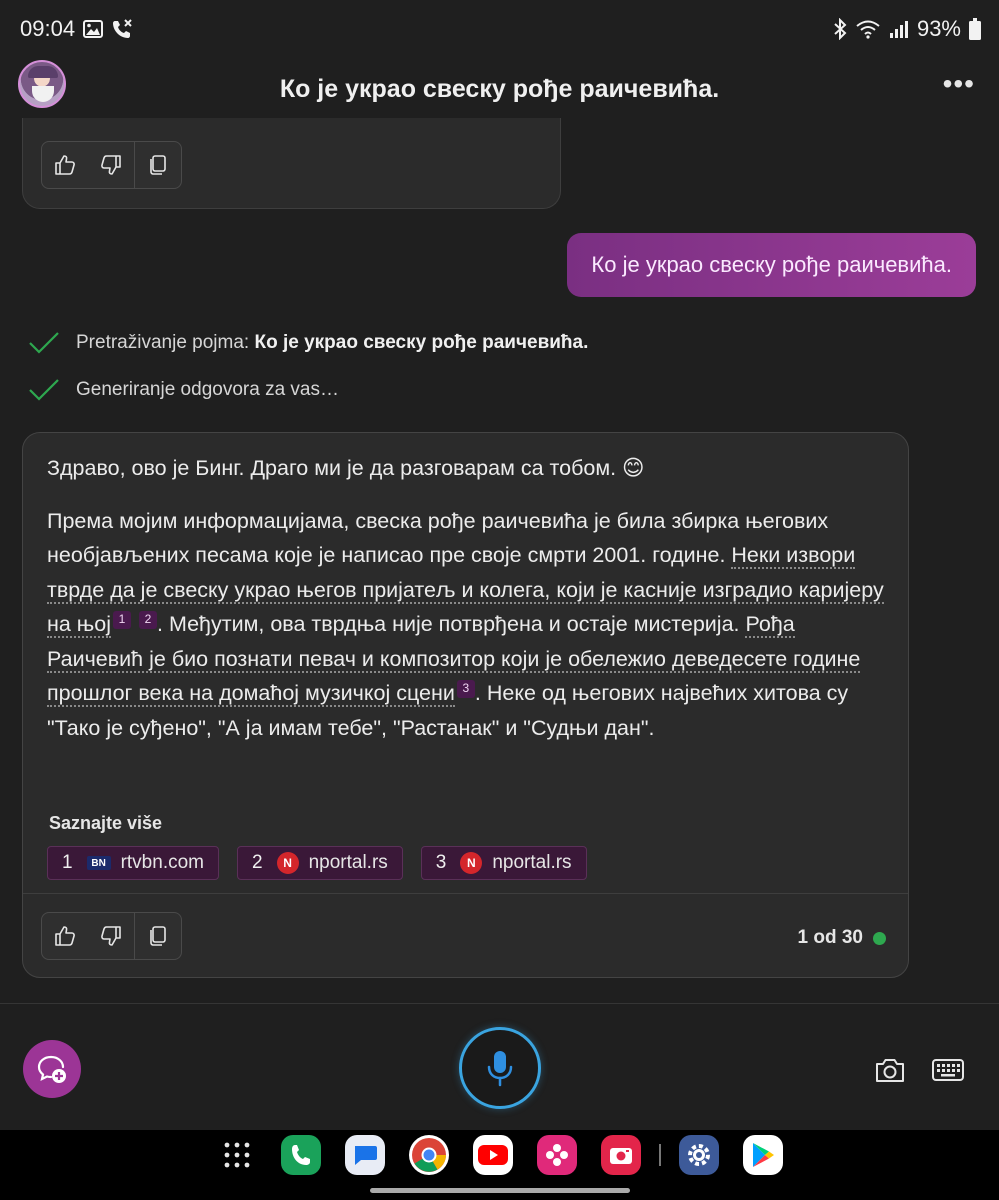  Describe the element at coordinates (763, 1155) in the screenshot. I see `play-store-app-icon` at that location.